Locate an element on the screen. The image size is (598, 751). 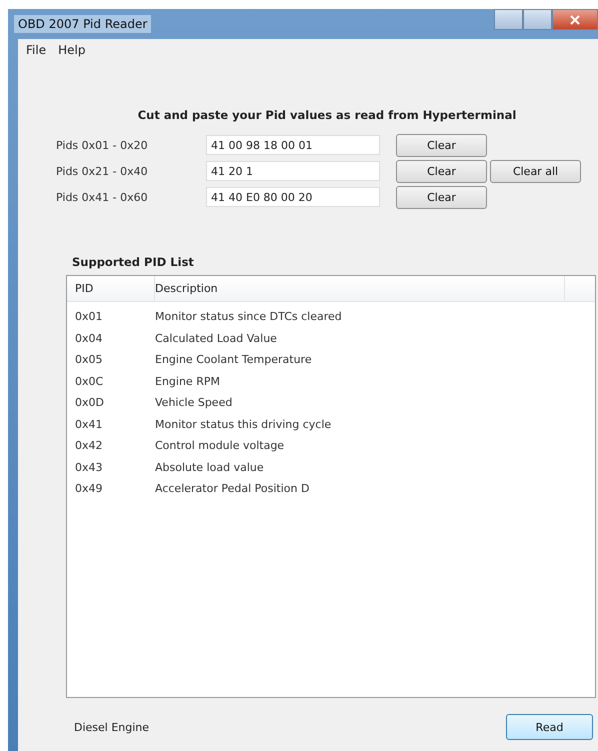
menu-item: Help is located at coordinates (72, 50).